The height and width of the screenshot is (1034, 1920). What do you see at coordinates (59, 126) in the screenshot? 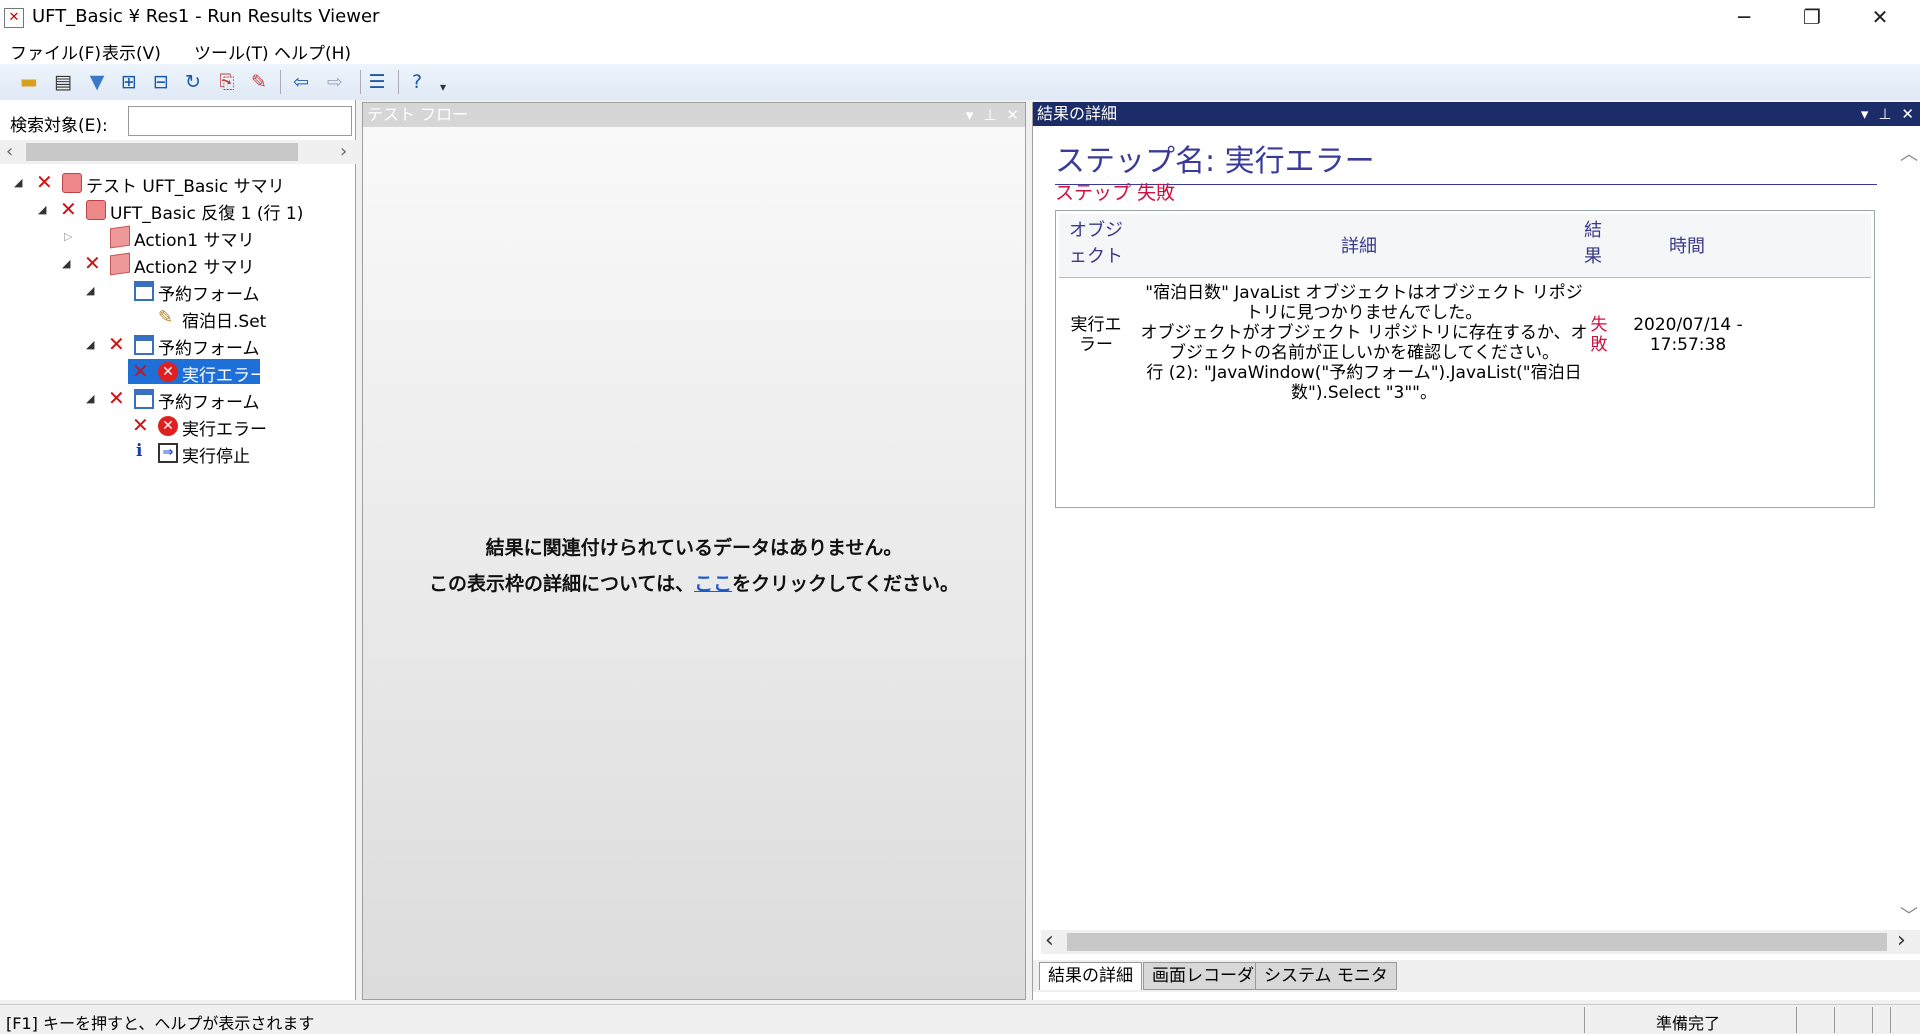
I see `search-label: 検索対象(E):` at bounding box center [59, 126].